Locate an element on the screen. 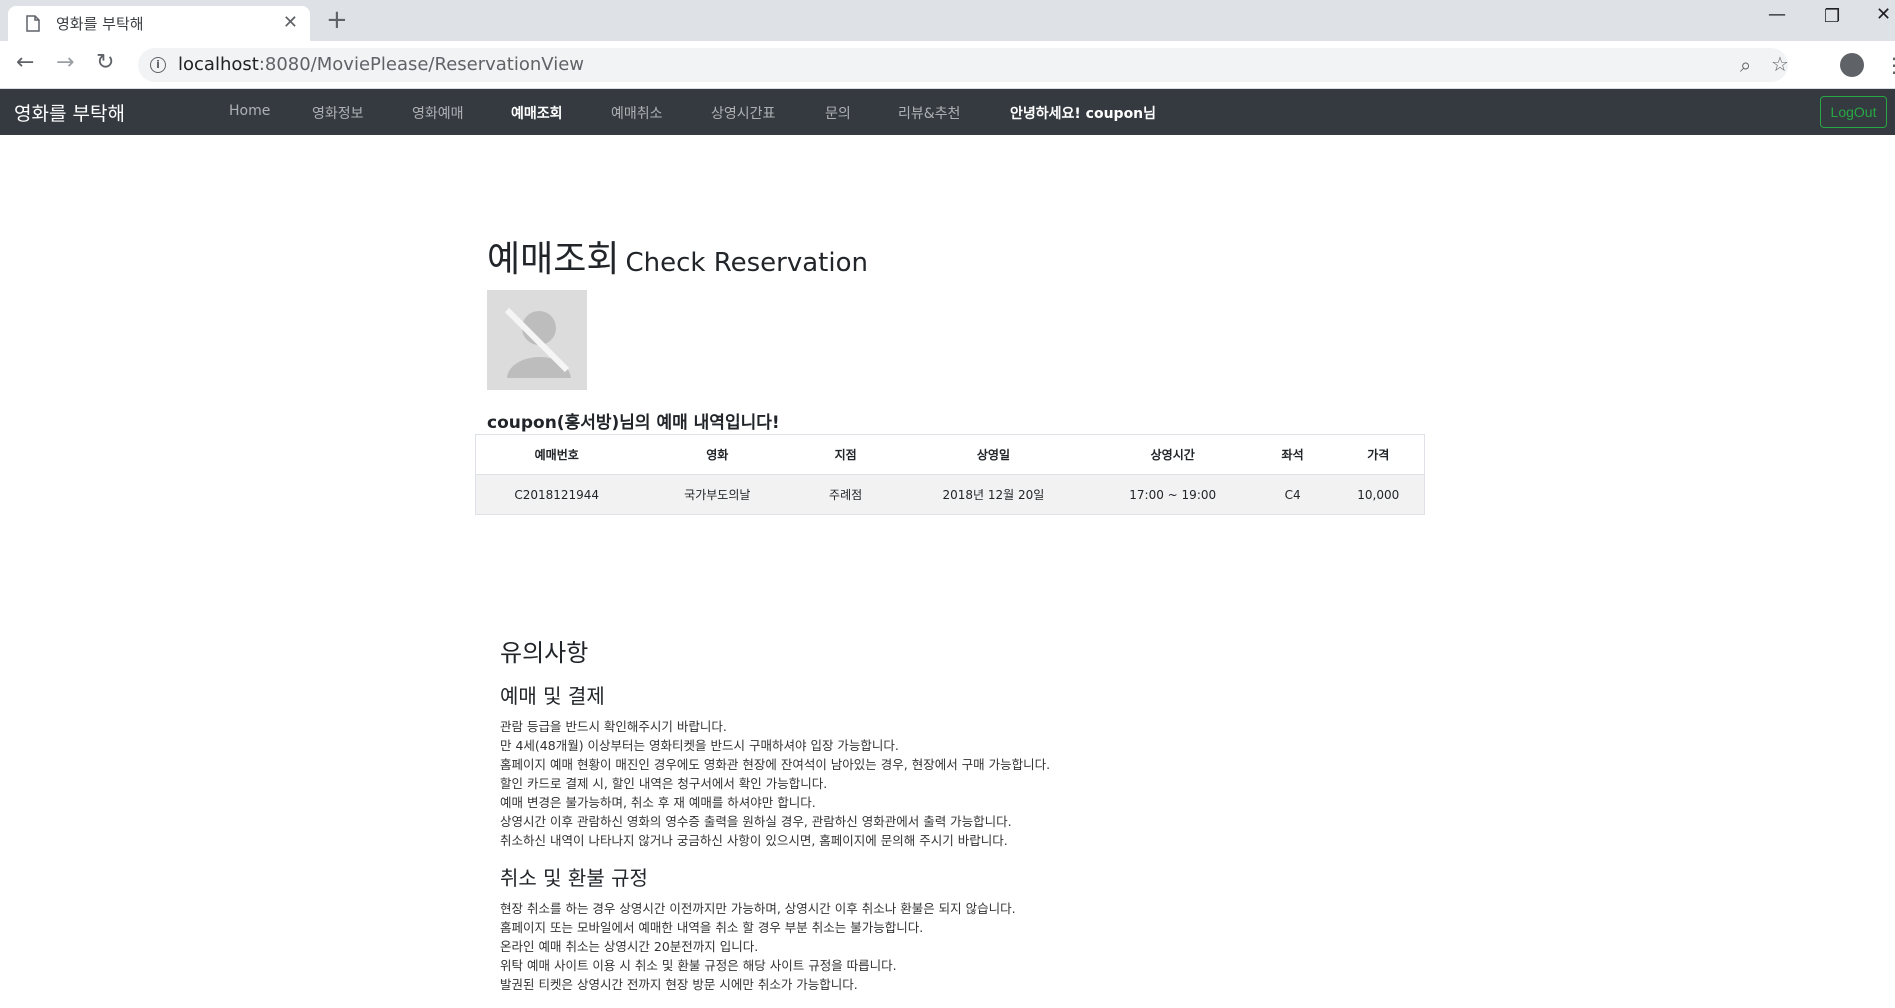 This screenshot has height=1008, width=1895. menu-icon: ⋮ is located at coordinates (1889, 65).